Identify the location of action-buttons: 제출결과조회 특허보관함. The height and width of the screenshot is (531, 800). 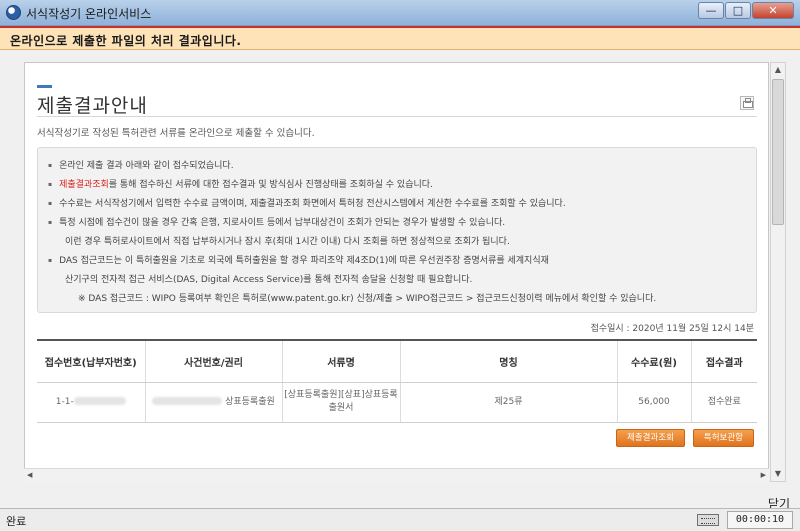
(684, 438).